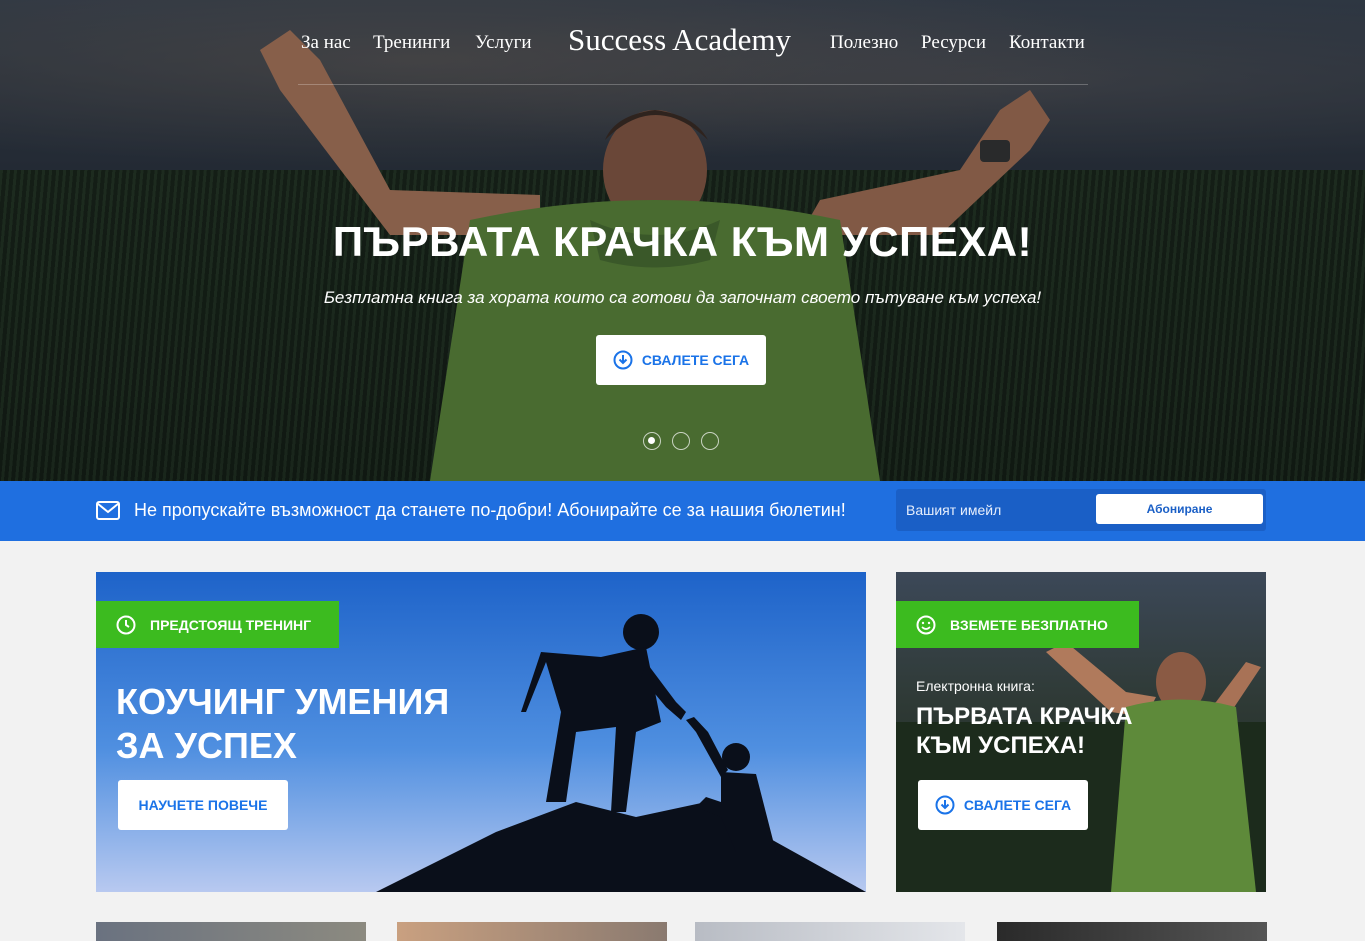 This screenshot has height=941, width=1365. I want to click on nav-link-useful: Полезно, so click(864, 43).